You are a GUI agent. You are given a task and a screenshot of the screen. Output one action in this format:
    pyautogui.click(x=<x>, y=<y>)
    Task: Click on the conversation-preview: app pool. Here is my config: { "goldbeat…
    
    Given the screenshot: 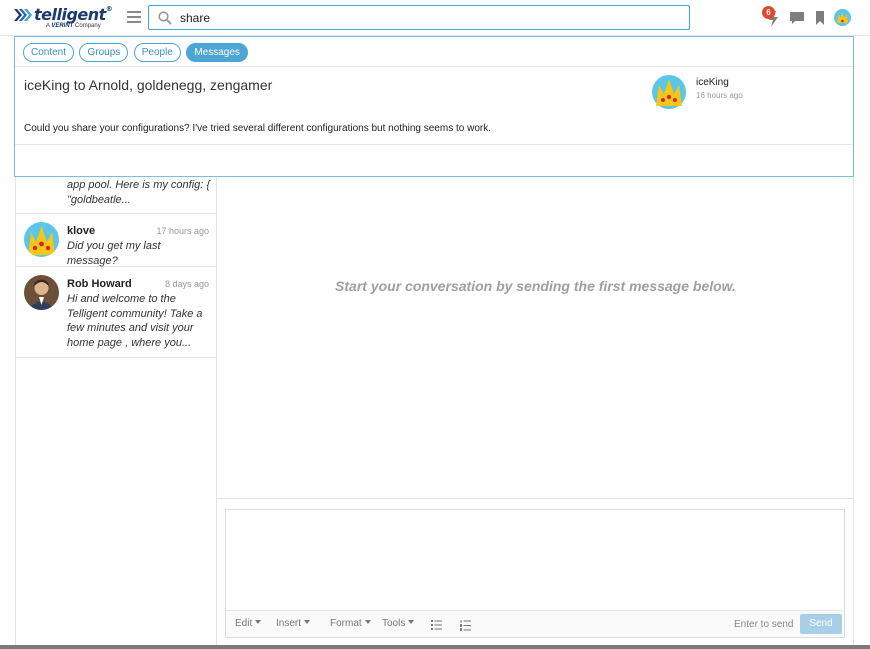 What is the action you would take?
    pyautogui.click(x=139, y=192)
    